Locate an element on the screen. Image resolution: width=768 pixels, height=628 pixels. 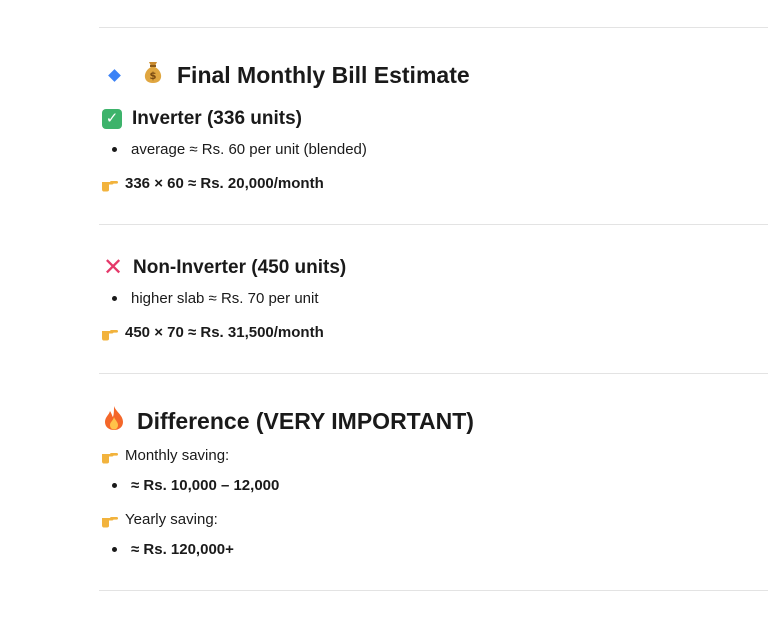
diamond-icon is located at coordinates (114, 75).